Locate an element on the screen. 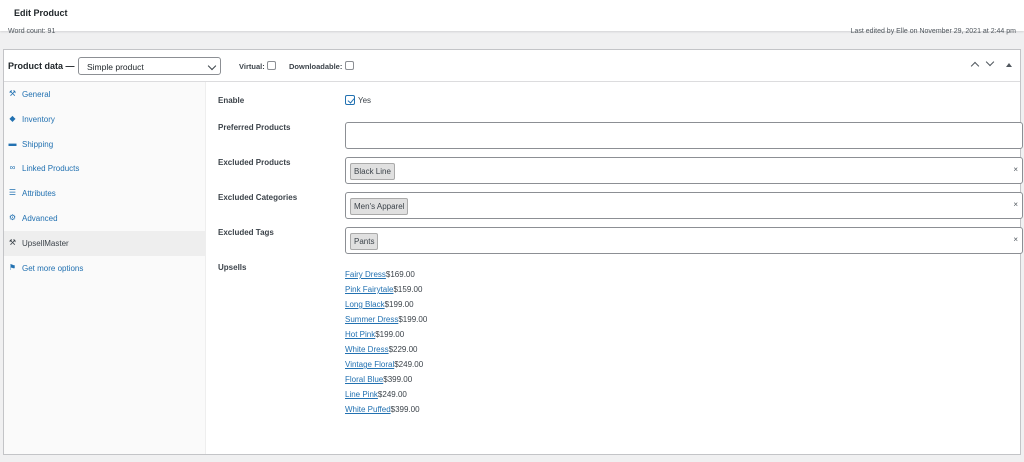 Image resolution: width=1024 pixels, height=462 pixels. enable-label: Enable is located at coordinates (231, 100).